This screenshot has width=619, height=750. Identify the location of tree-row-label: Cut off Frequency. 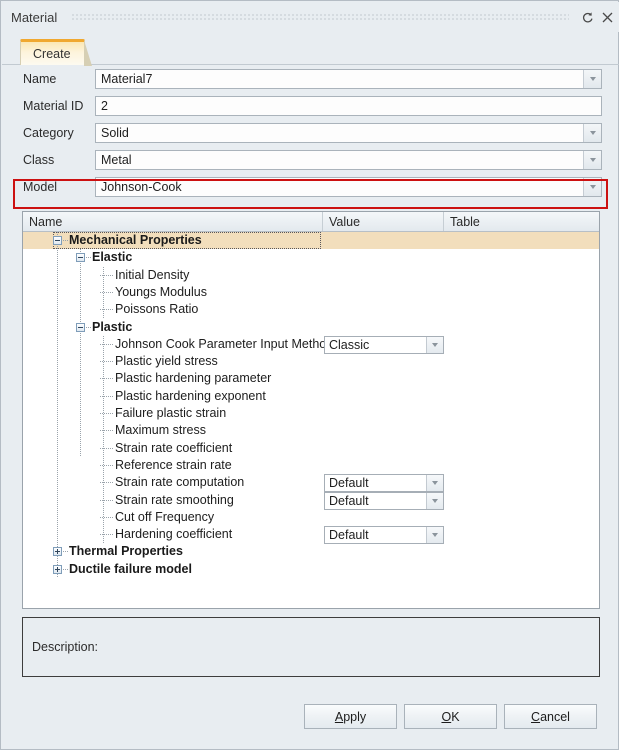
(165, 516).